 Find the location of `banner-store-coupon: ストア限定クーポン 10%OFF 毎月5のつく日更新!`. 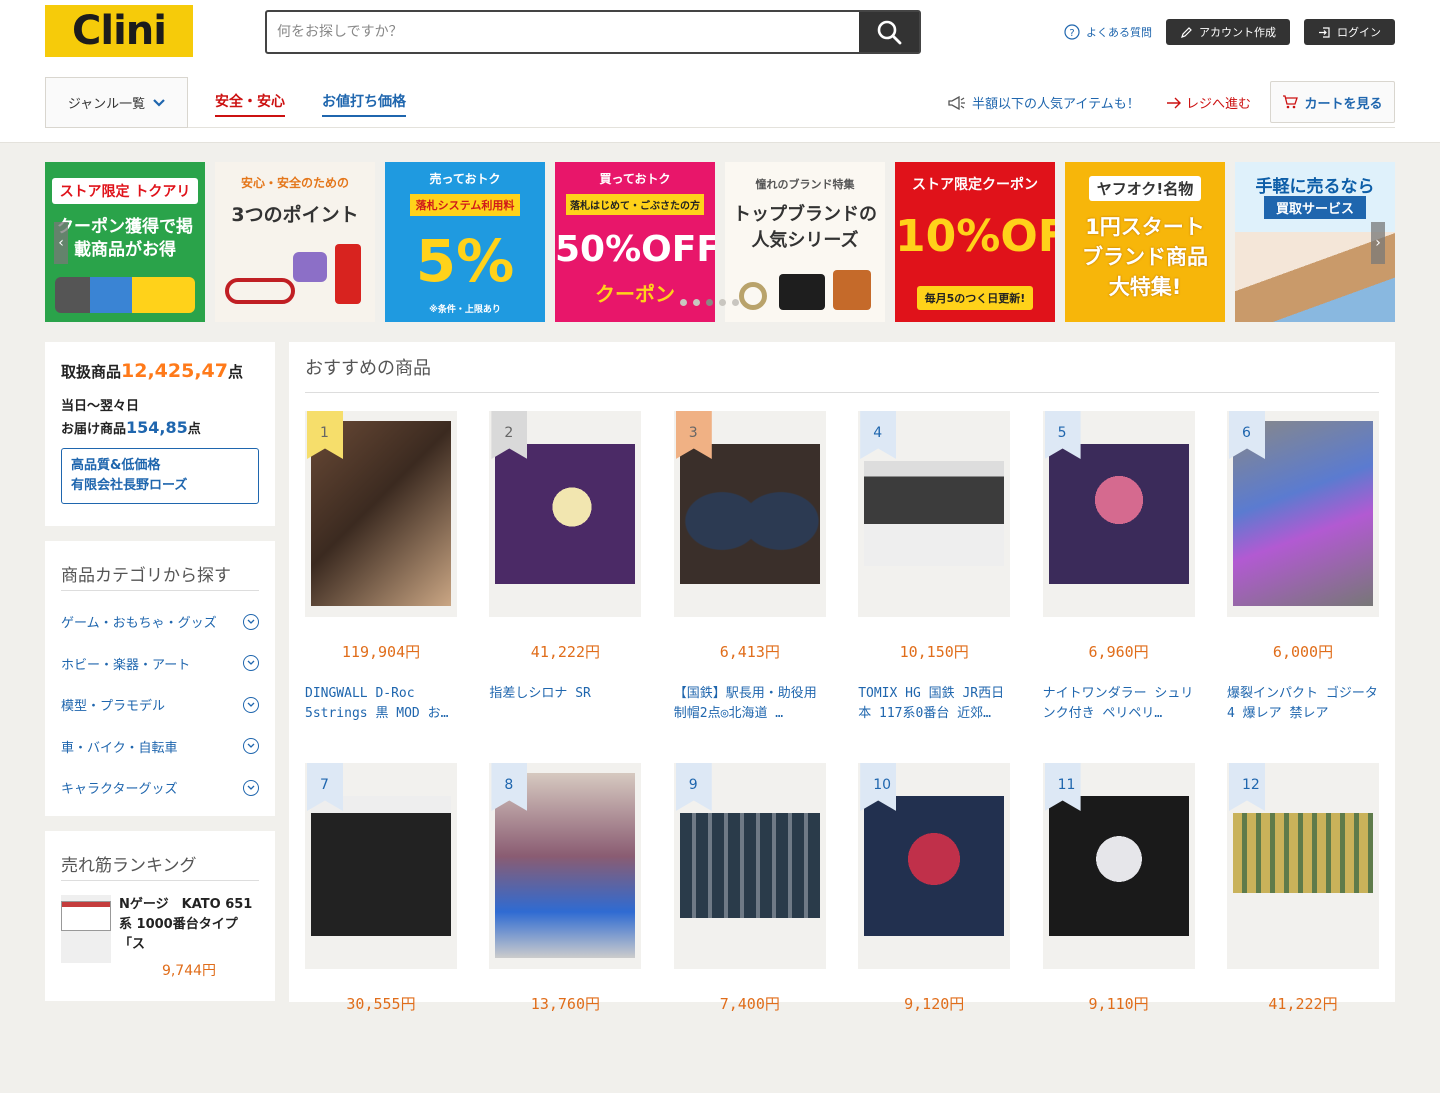

banner-store-coupon: ストア限定クーポン 10%OFF 毎月5のつく日更新! is located at coordinates (975, 242).